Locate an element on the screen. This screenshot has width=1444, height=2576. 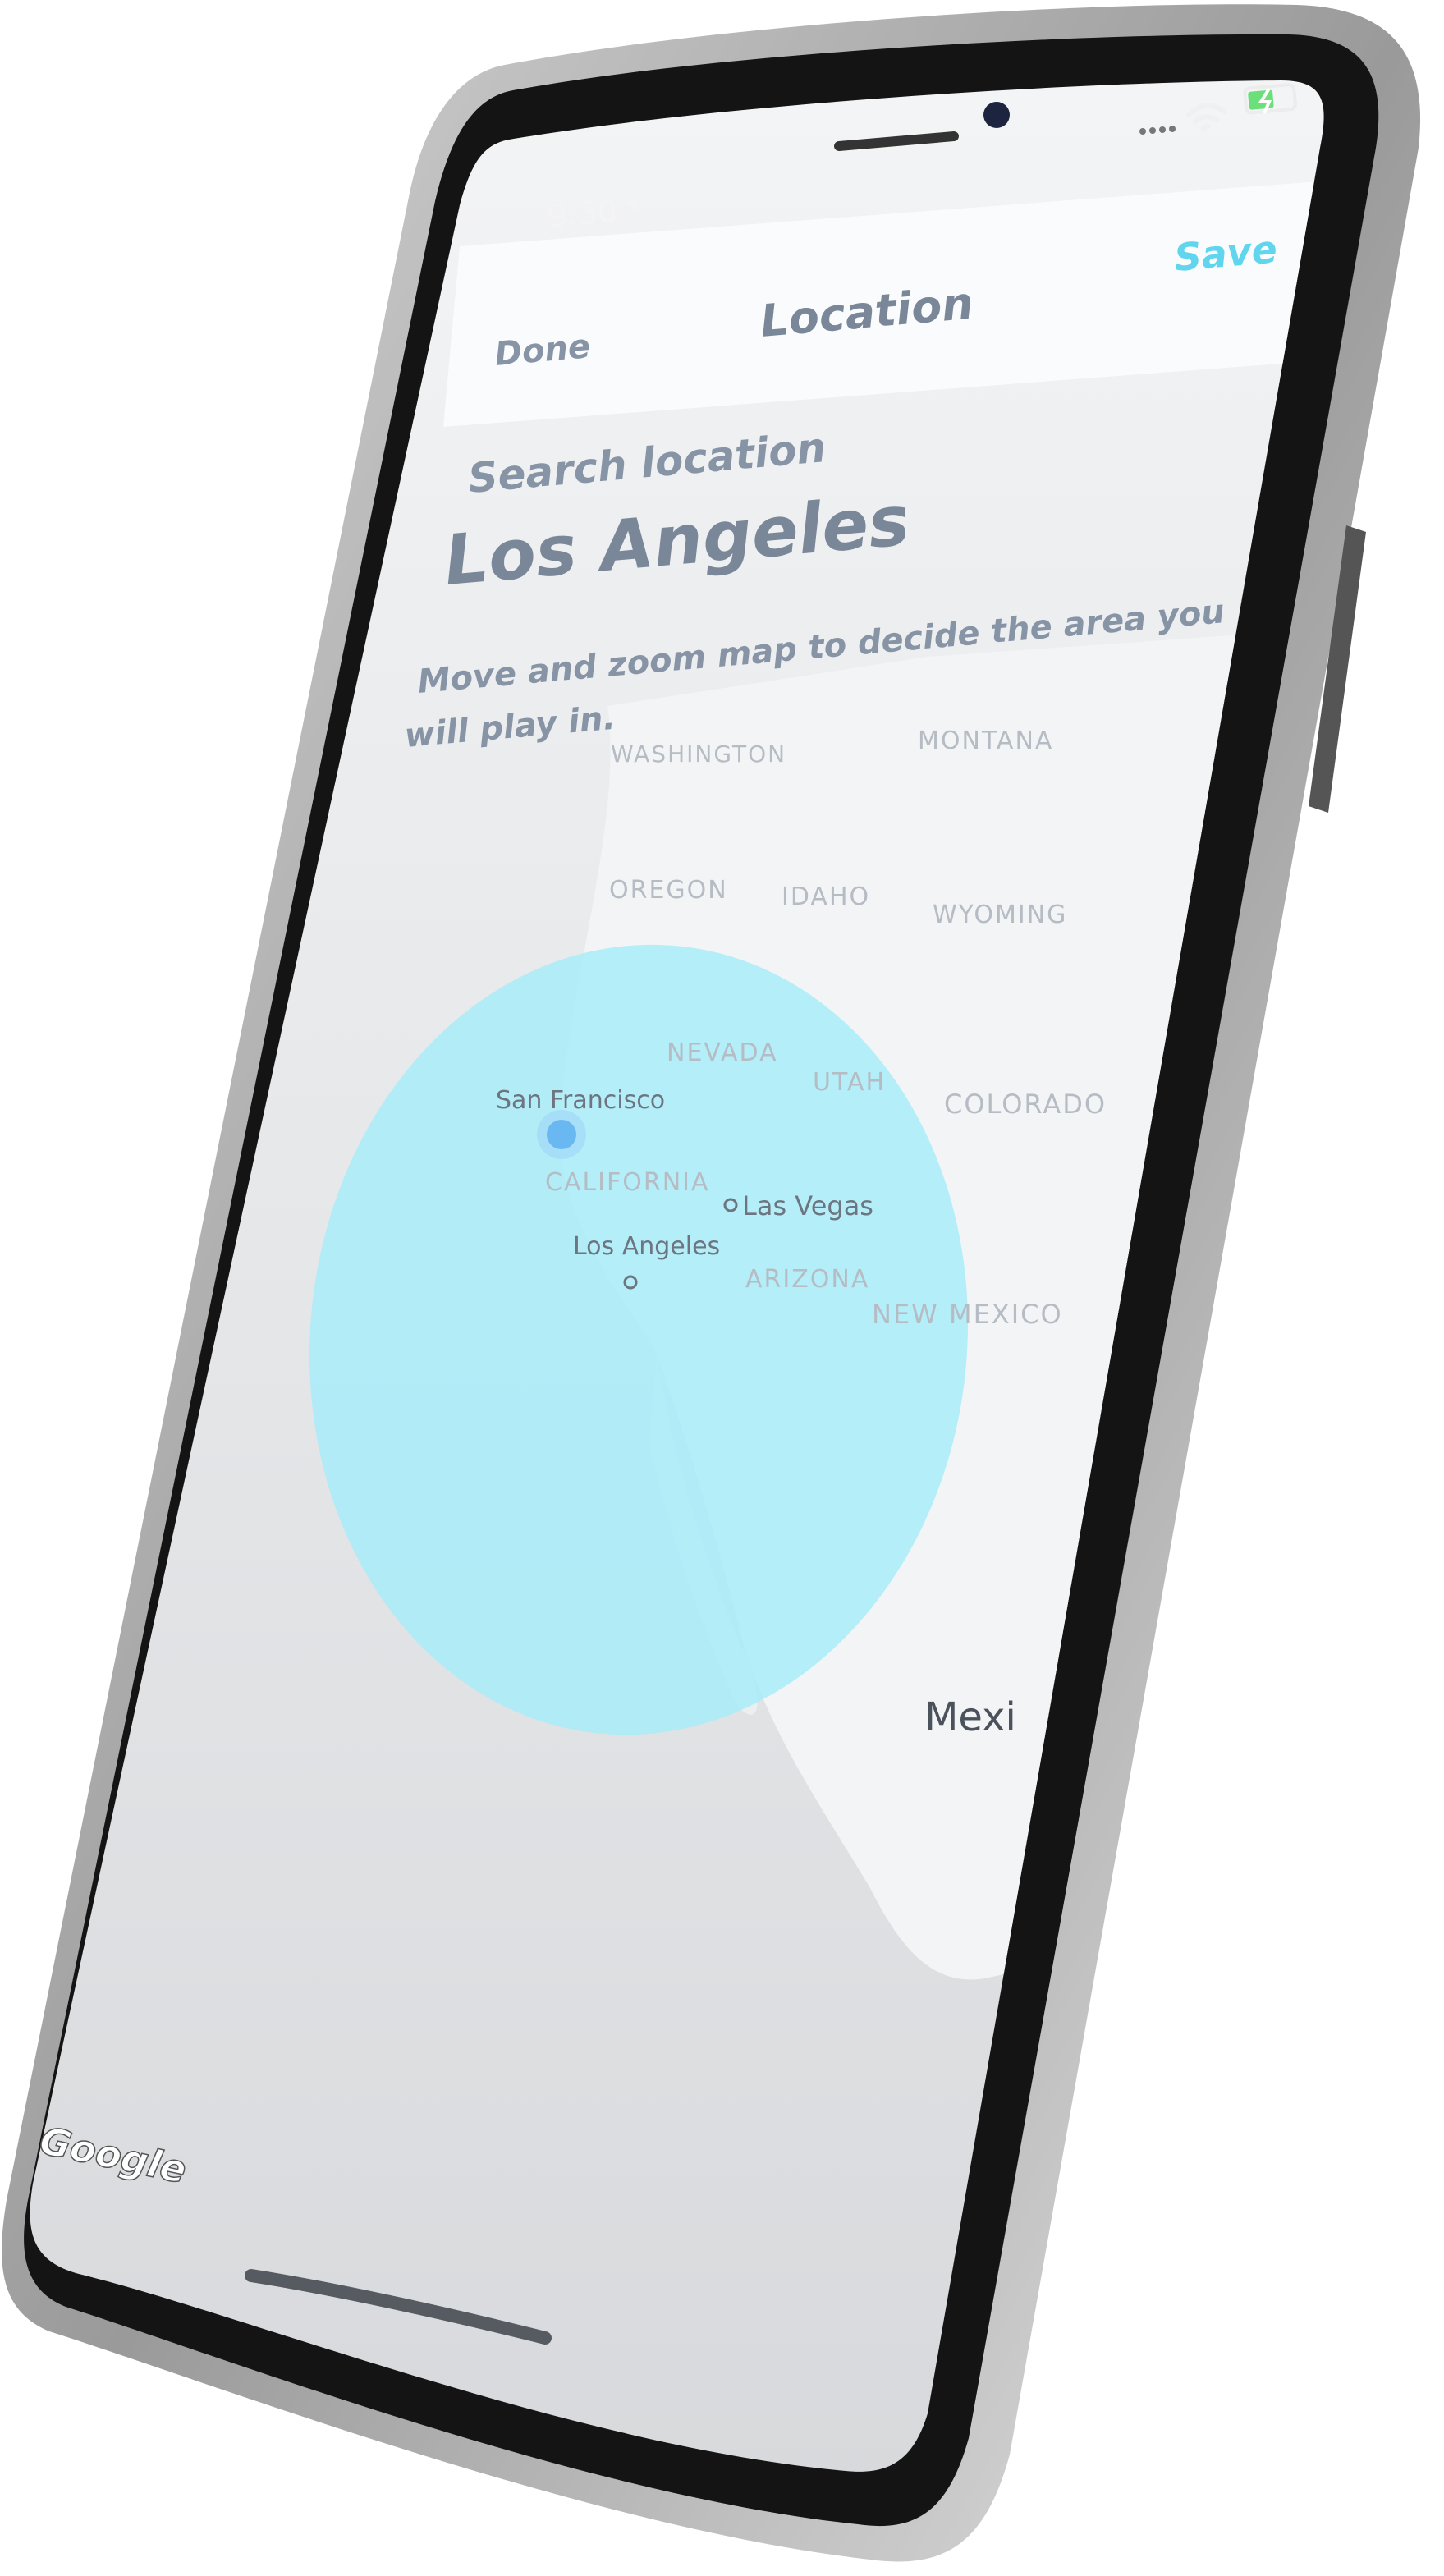
nav-save-button: Save is located at coordinates (1225, 254).